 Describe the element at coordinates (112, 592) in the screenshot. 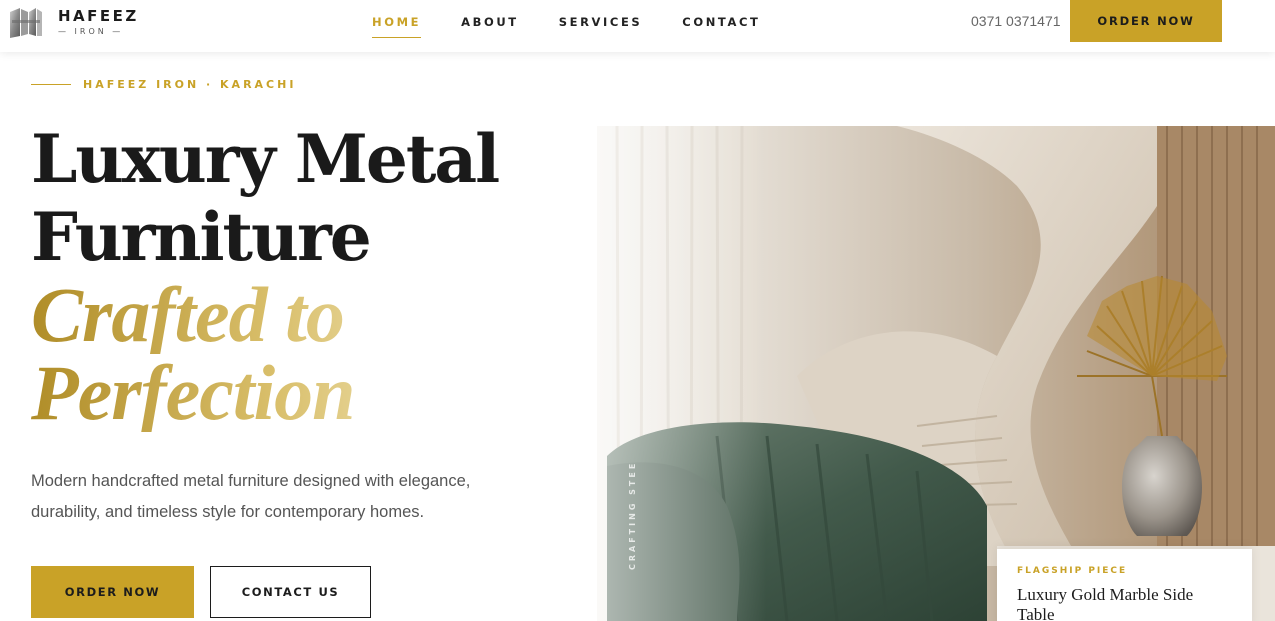

I see `hero-order-button: ORDER NOW` at that location.